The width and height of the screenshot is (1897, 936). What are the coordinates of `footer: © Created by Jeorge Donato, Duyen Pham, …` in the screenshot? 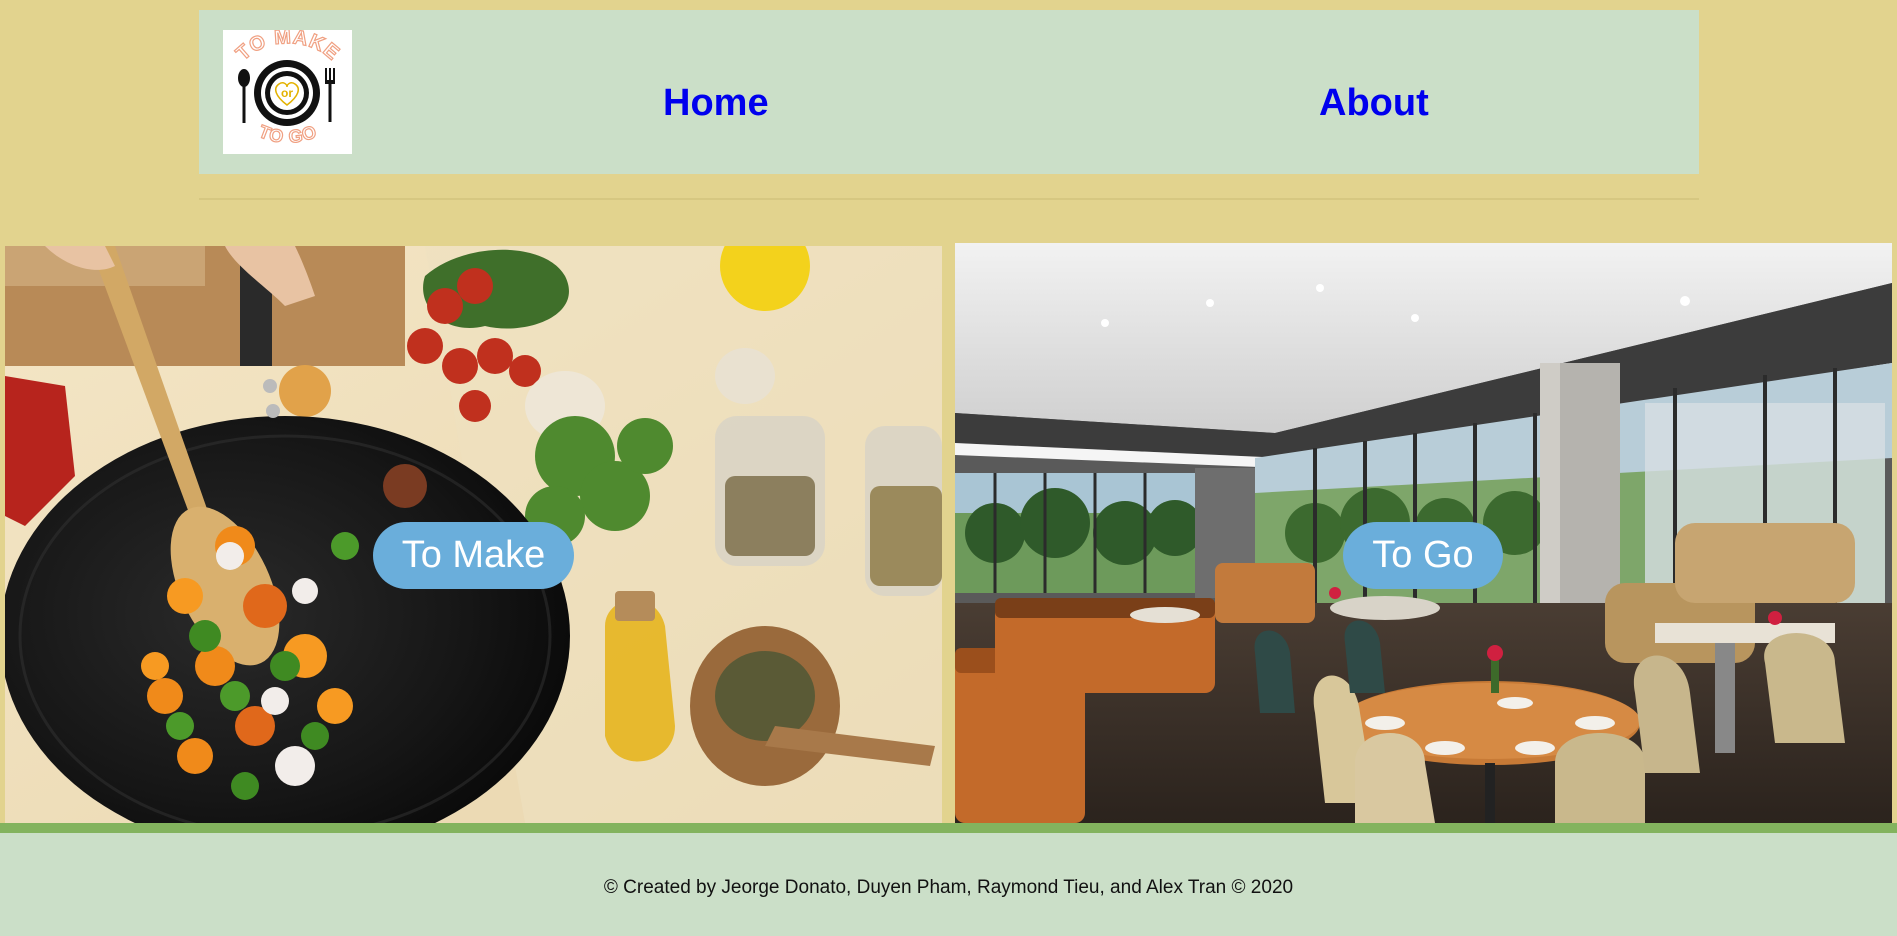 It's located at (948, 884).